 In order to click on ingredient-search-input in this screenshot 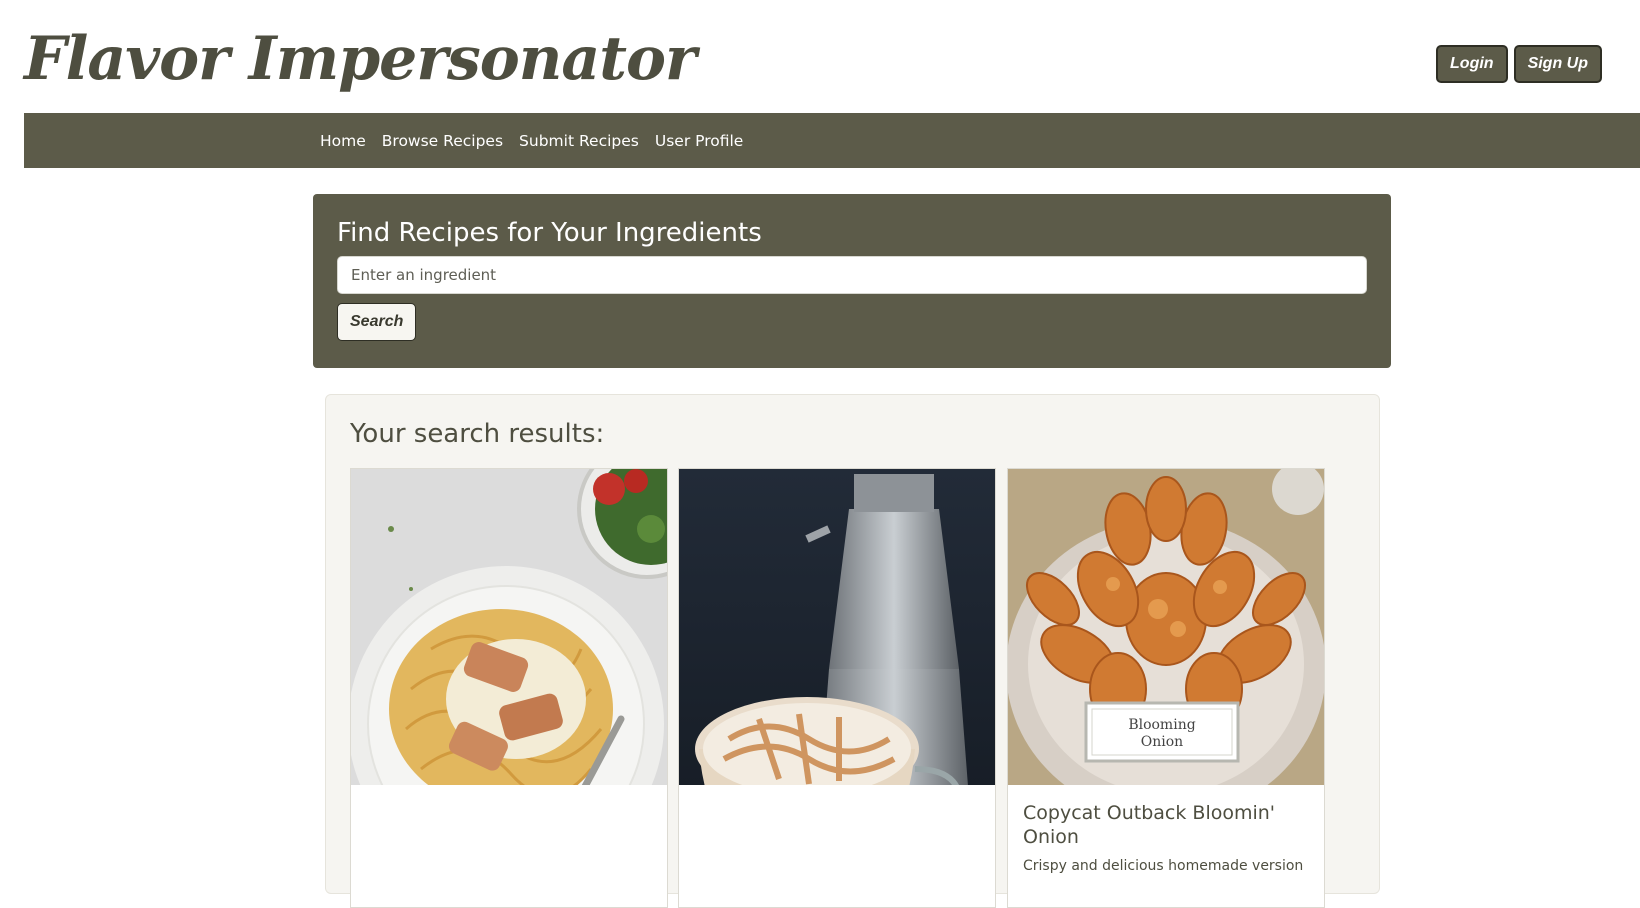, I will do `click(852, 275)`.